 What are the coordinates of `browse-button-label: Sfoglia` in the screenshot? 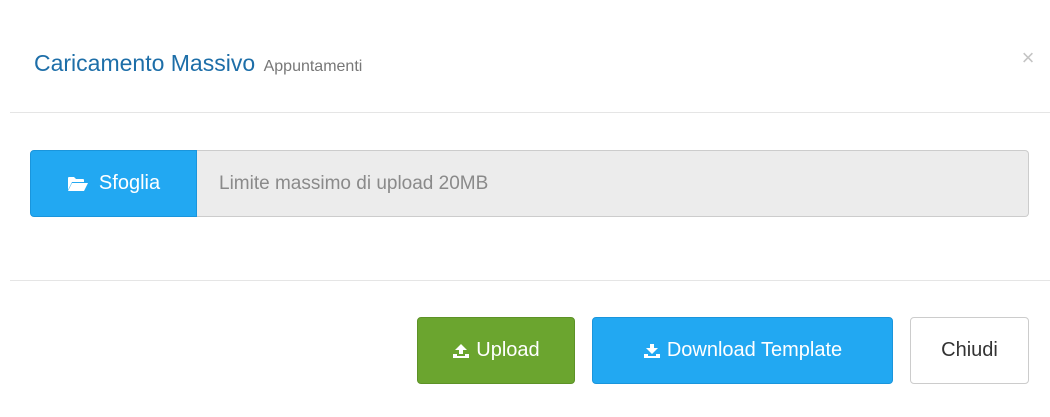 It's located at (129, 183).